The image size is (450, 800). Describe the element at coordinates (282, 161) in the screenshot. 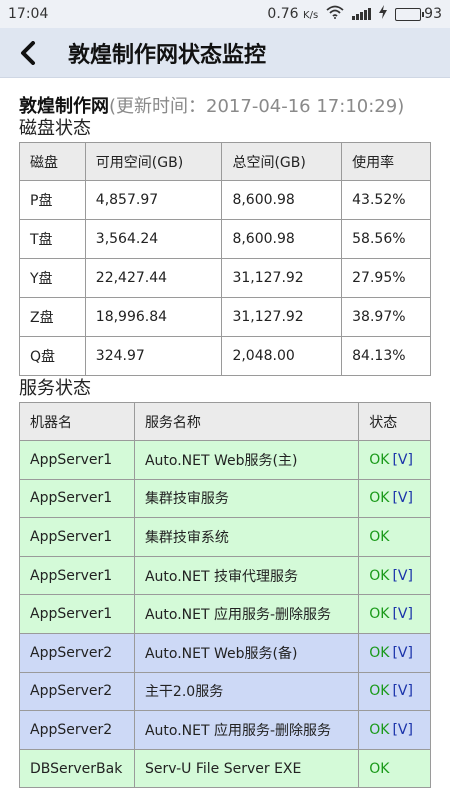

I see `column-header: 总空间(GB)` at that location.